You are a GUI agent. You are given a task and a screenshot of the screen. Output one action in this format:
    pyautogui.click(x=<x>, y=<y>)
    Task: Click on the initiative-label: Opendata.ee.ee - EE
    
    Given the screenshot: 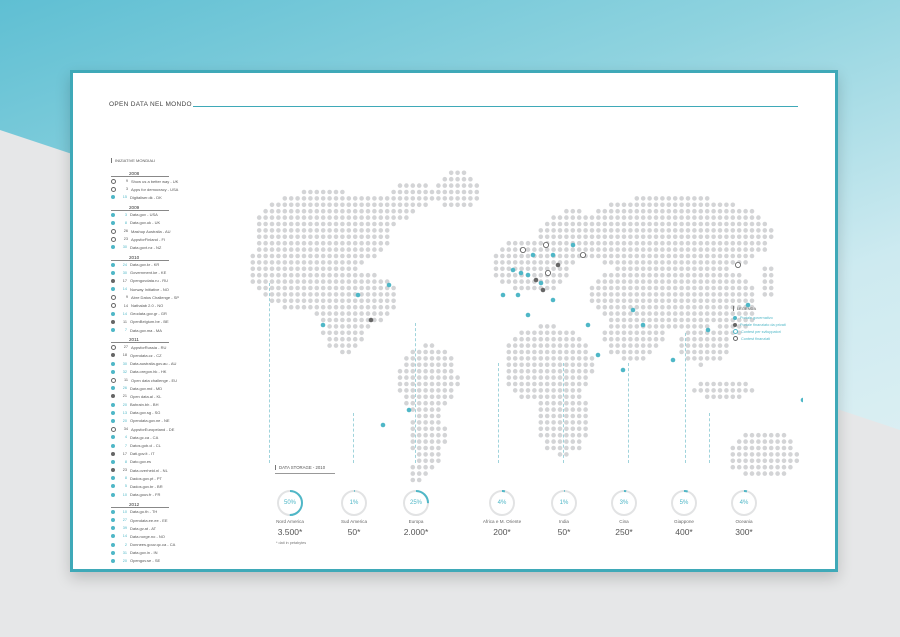 What is the action you would take?
    pyautogui.click(x=149, y=520)
    